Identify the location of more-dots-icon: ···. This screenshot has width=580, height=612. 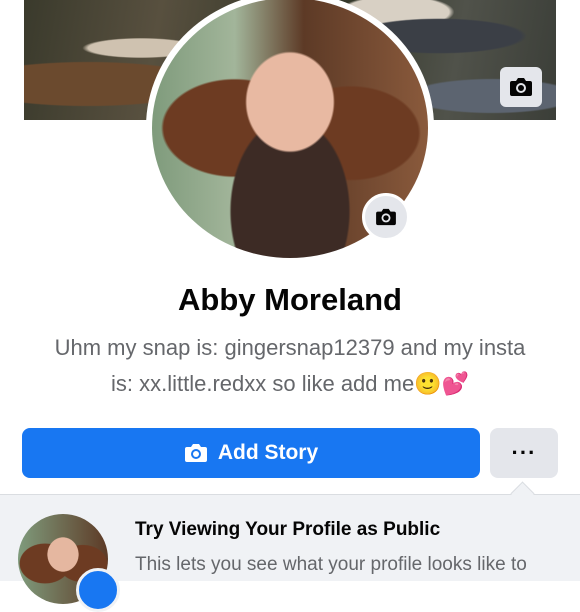
(524, 452).